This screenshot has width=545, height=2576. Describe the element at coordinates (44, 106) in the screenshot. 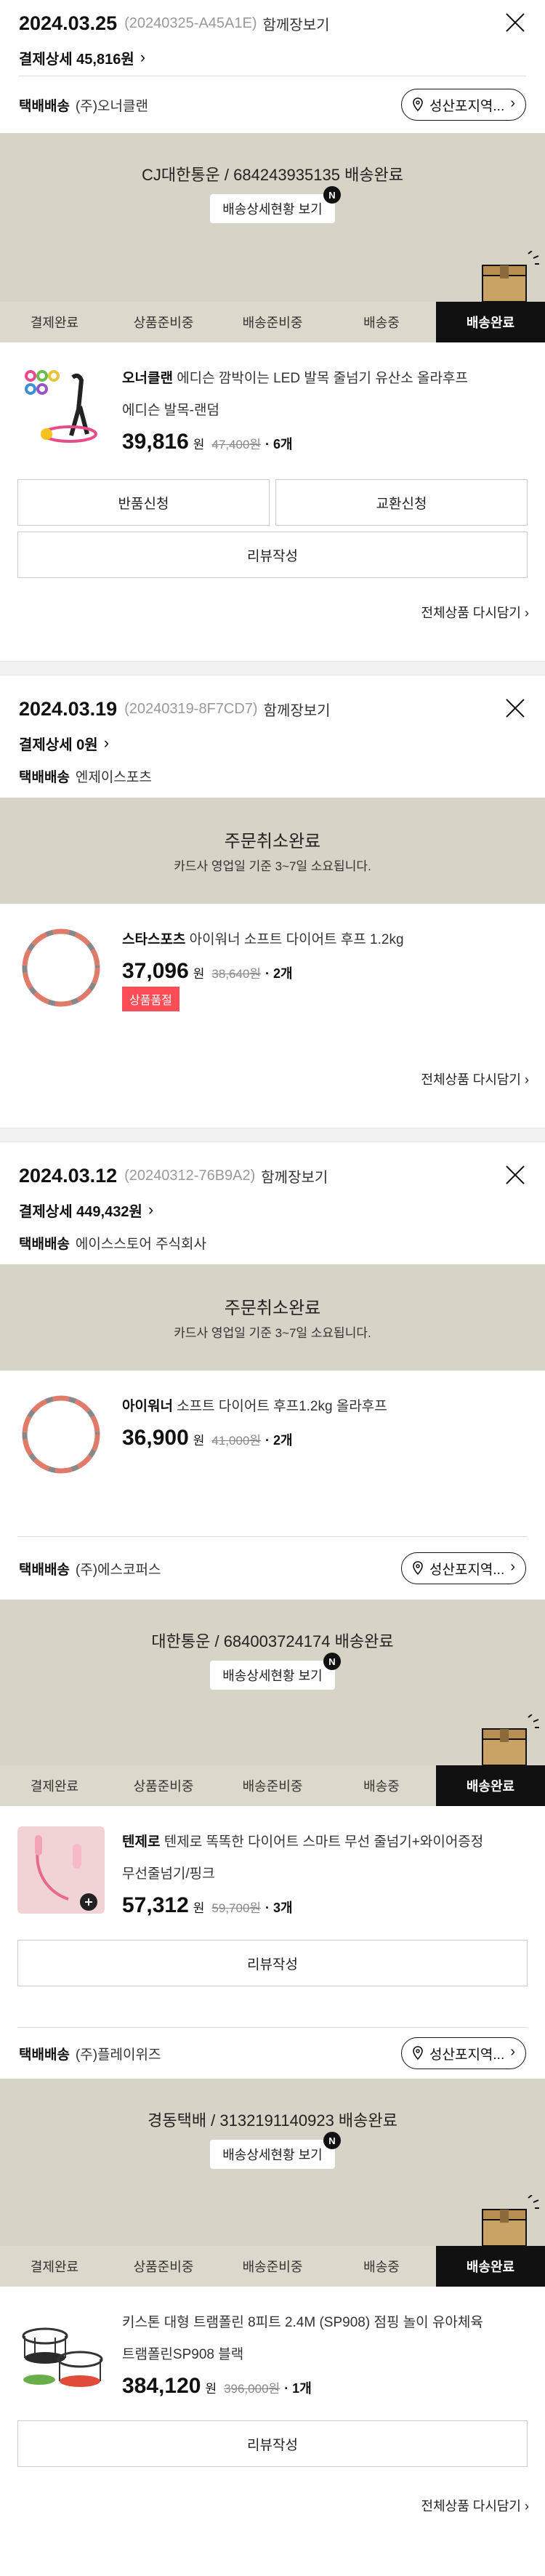

I see `carrier-label: 택배배송` at that location.